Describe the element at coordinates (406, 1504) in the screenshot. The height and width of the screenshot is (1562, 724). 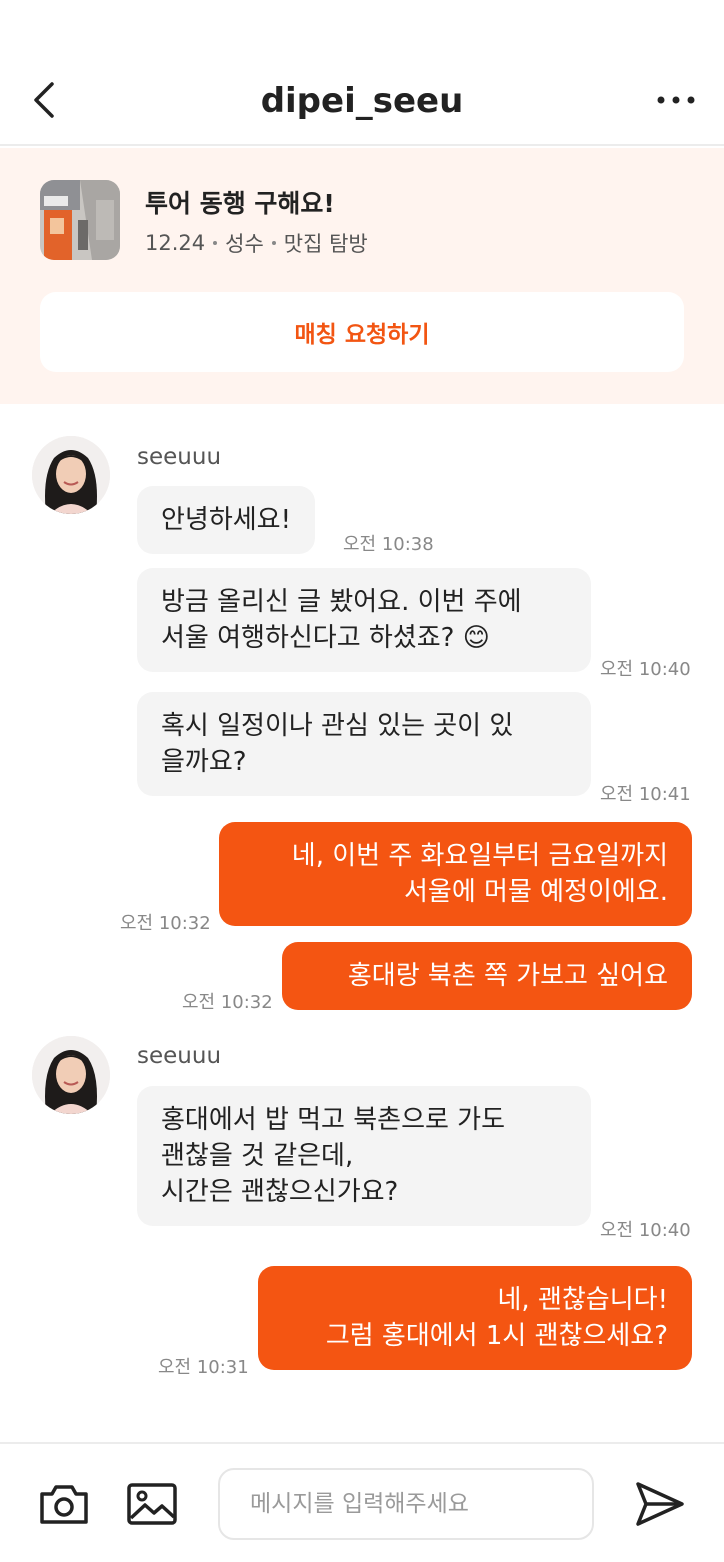
I see `message-input` at that location.